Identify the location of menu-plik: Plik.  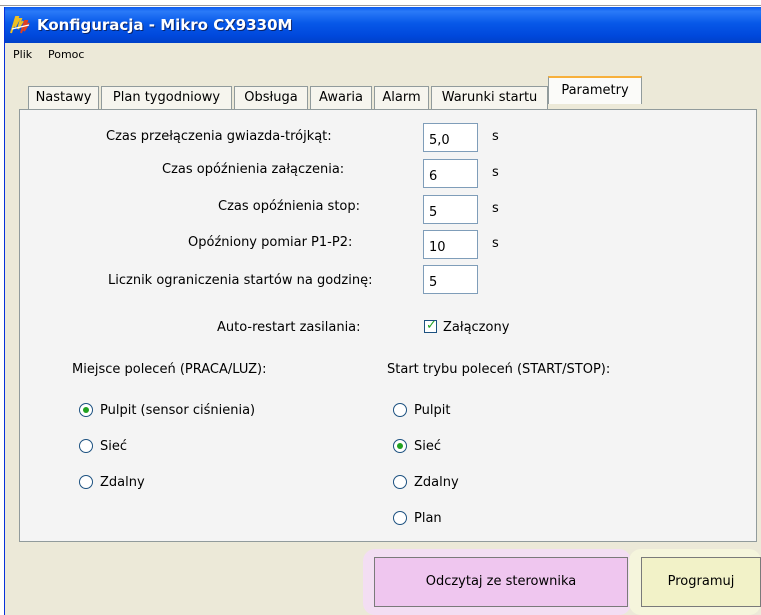
(22, 54).